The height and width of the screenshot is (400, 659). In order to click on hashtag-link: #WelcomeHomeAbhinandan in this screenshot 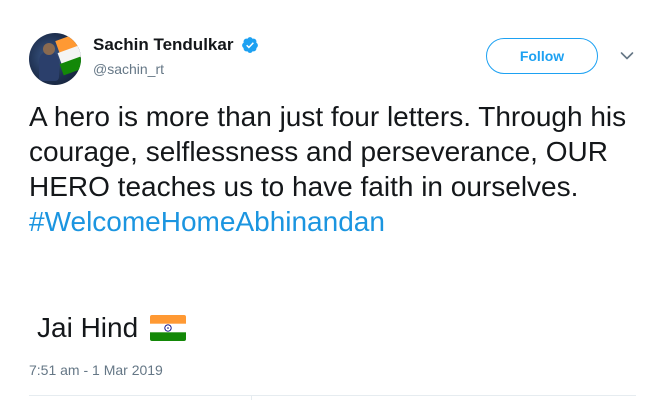, I will do `click(334, 221)`.